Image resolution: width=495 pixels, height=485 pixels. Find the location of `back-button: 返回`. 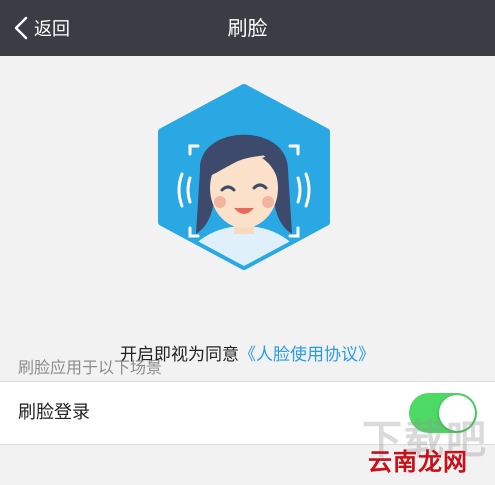

back-button: 返回 is located at coordinates (42, 28).